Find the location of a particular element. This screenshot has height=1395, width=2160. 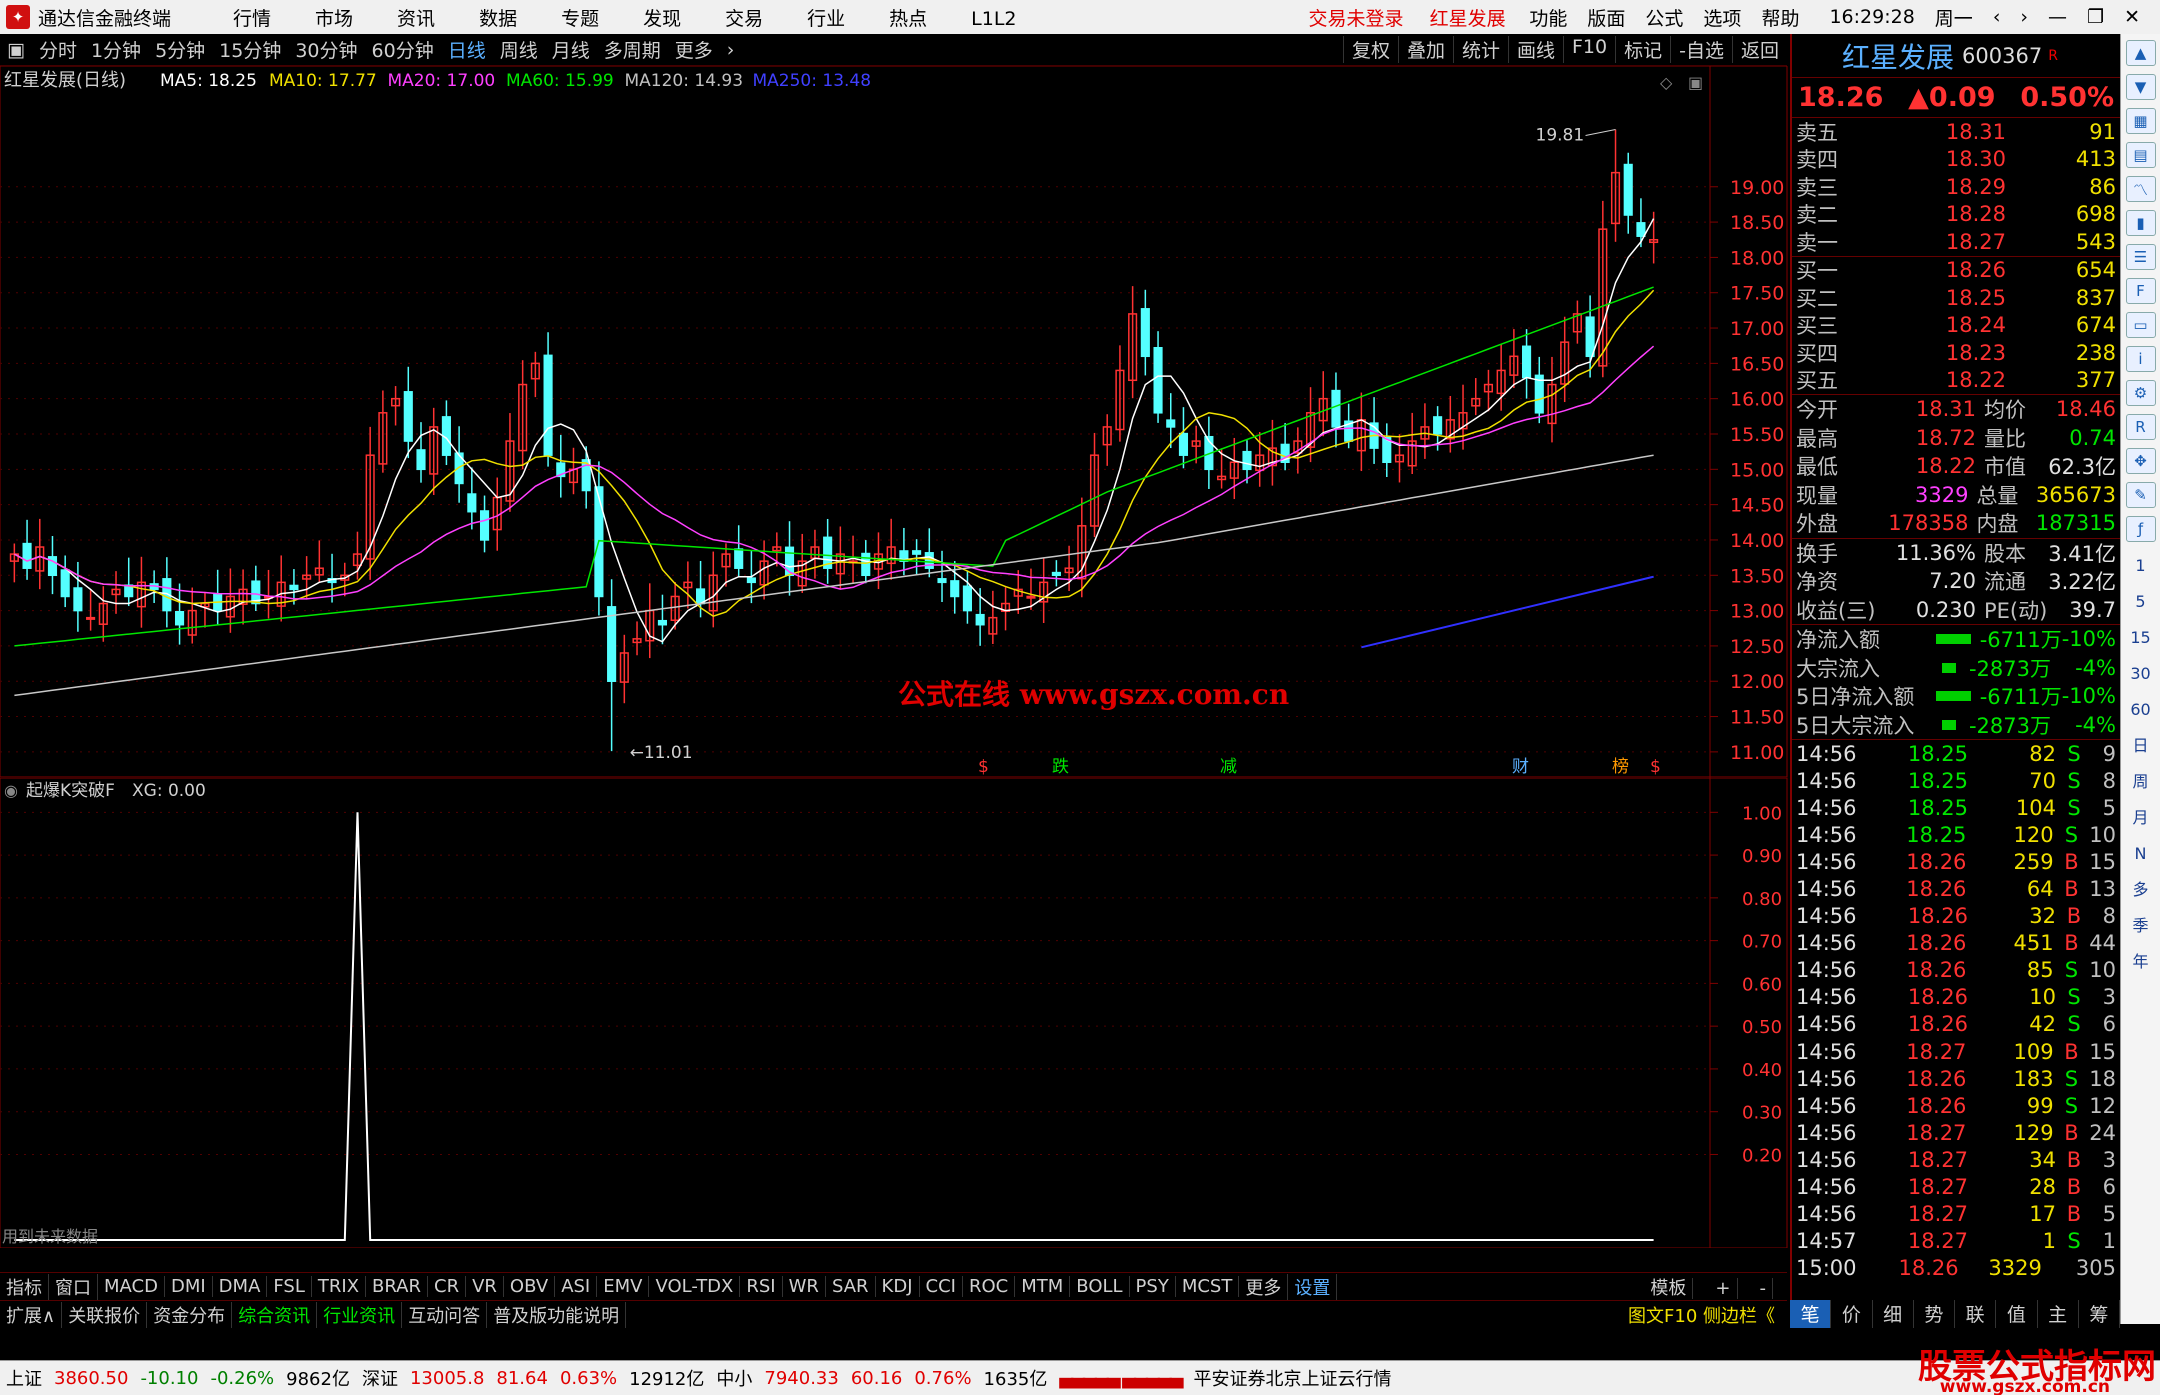

order-row: 买二 18.25 837 is located at coordinates (1956, 298).